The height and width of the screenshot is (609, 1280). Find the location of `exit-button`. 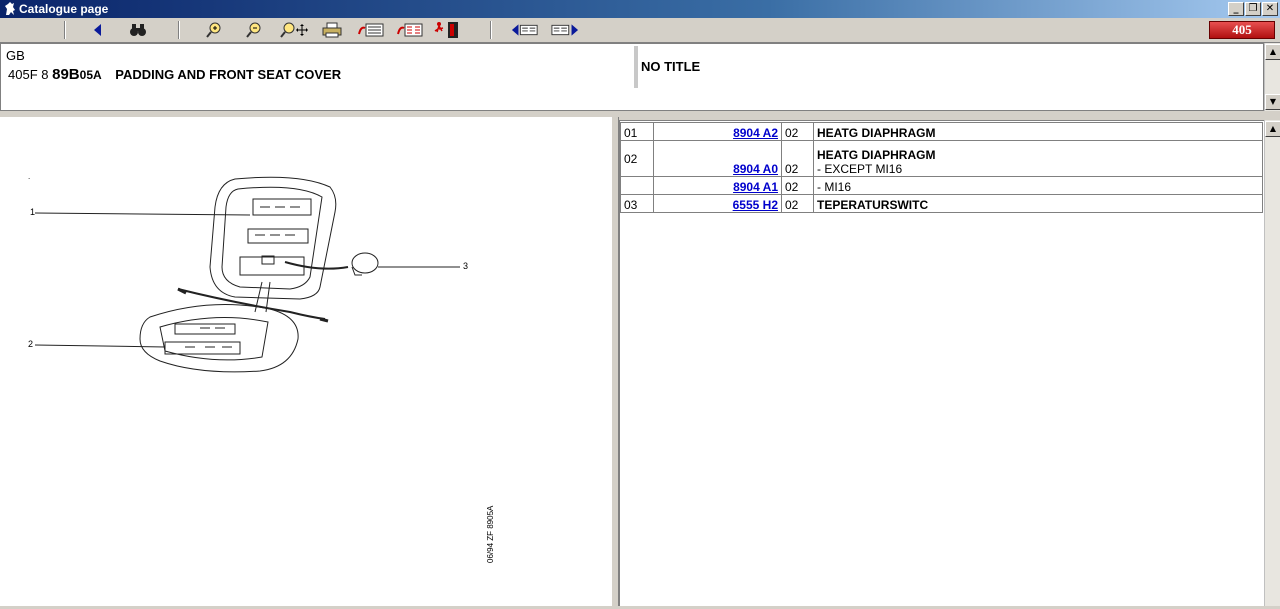

exit-button is located at coordinates (448, 30).